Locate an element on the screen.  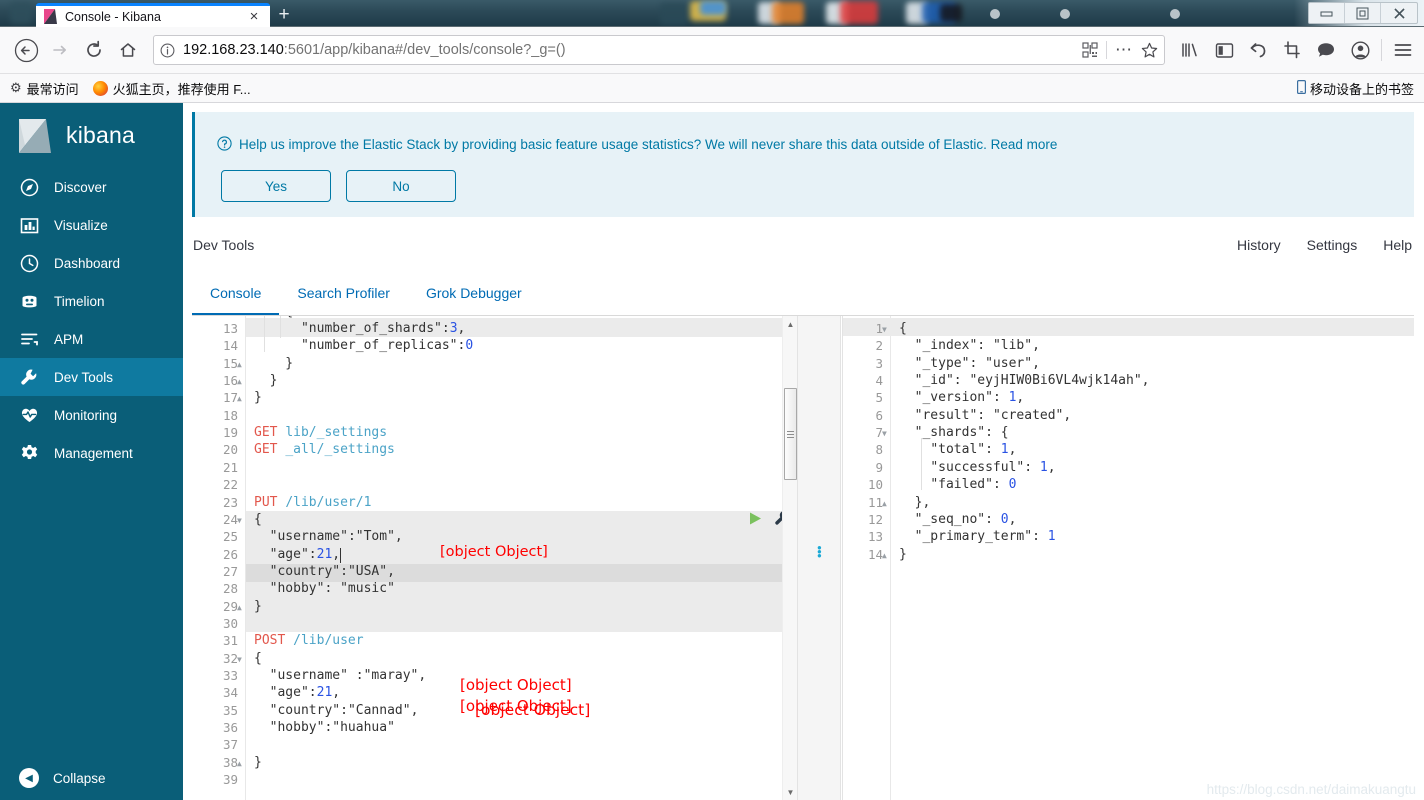
code-line: GET _all/_settings is located at coordinates (324, 449).